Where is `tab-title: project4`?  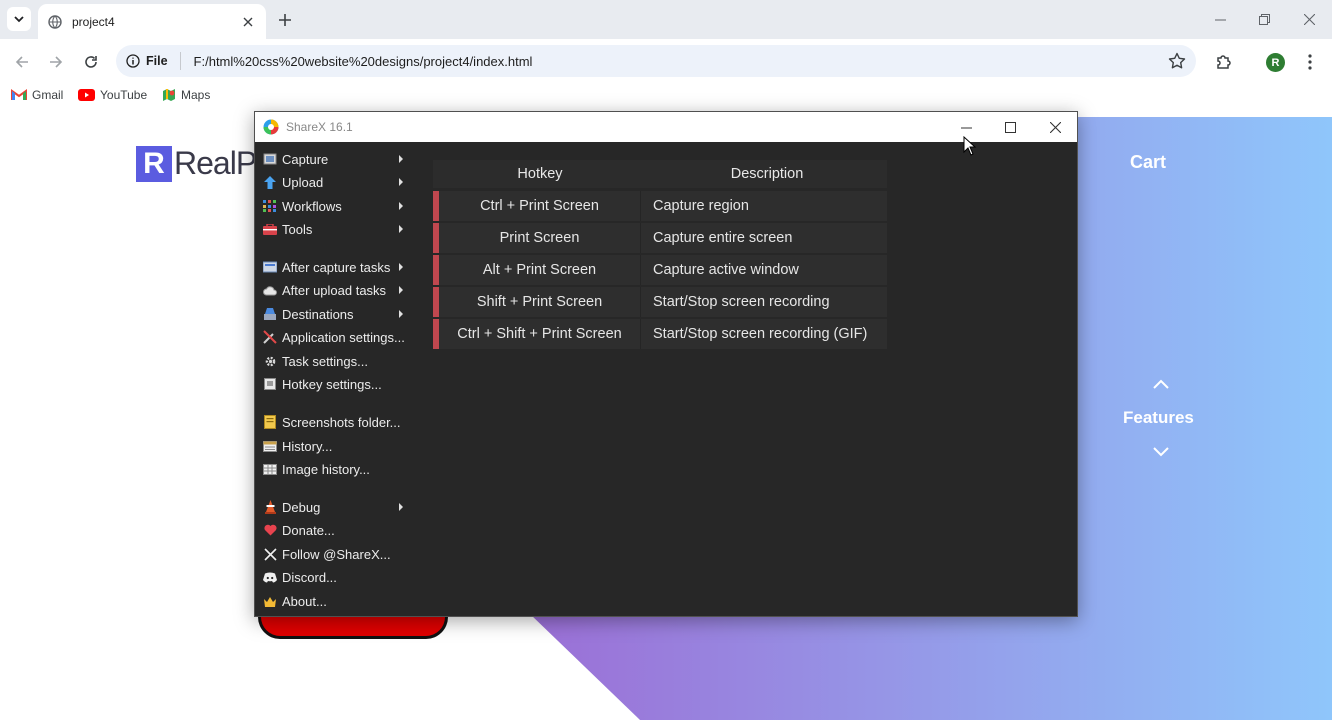
tab-title: project4 is located at coordinates (93, 21).